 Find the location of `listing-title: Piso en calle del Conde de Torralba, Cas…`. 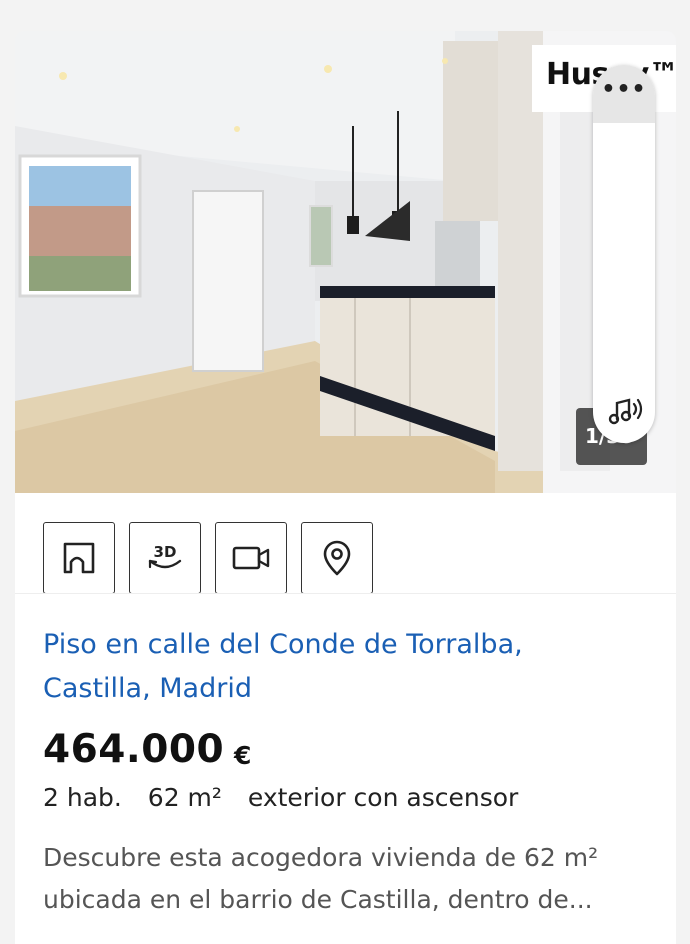

listing-title: Piso en calle del Conde de Torralba, Cas… is located at coordinates (348, 667).